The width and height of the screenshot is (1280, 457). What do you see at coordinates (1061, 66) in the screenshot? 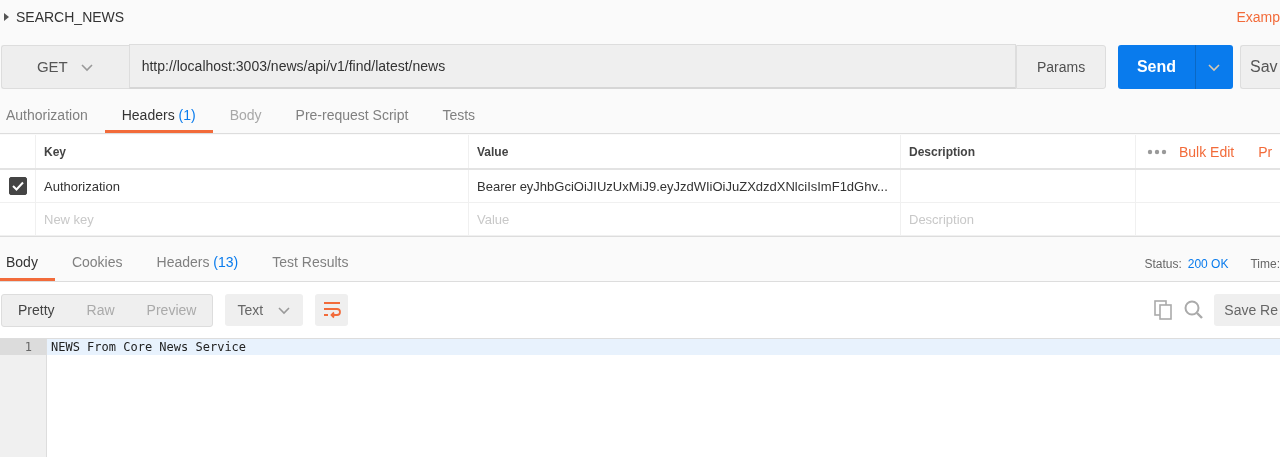
I see `params-button: Params` at bounding box center [1061, 66].